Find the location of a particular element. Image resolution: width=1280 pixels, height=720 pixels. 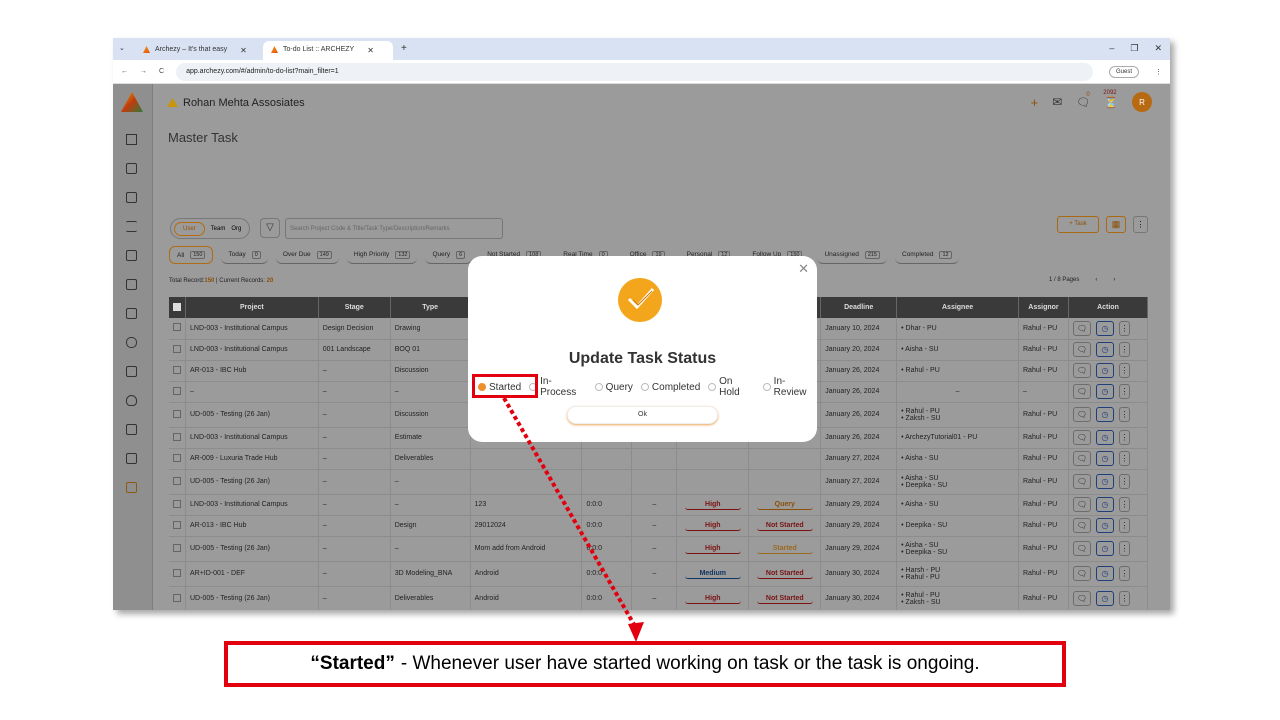

callout-term: “Started” is located at coordinates (352, 663).